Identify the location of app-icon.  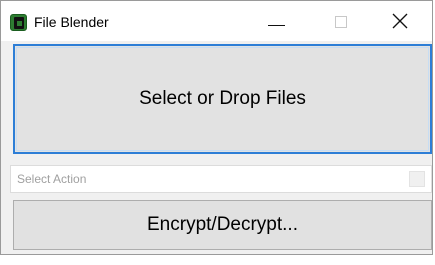
(18, 22).